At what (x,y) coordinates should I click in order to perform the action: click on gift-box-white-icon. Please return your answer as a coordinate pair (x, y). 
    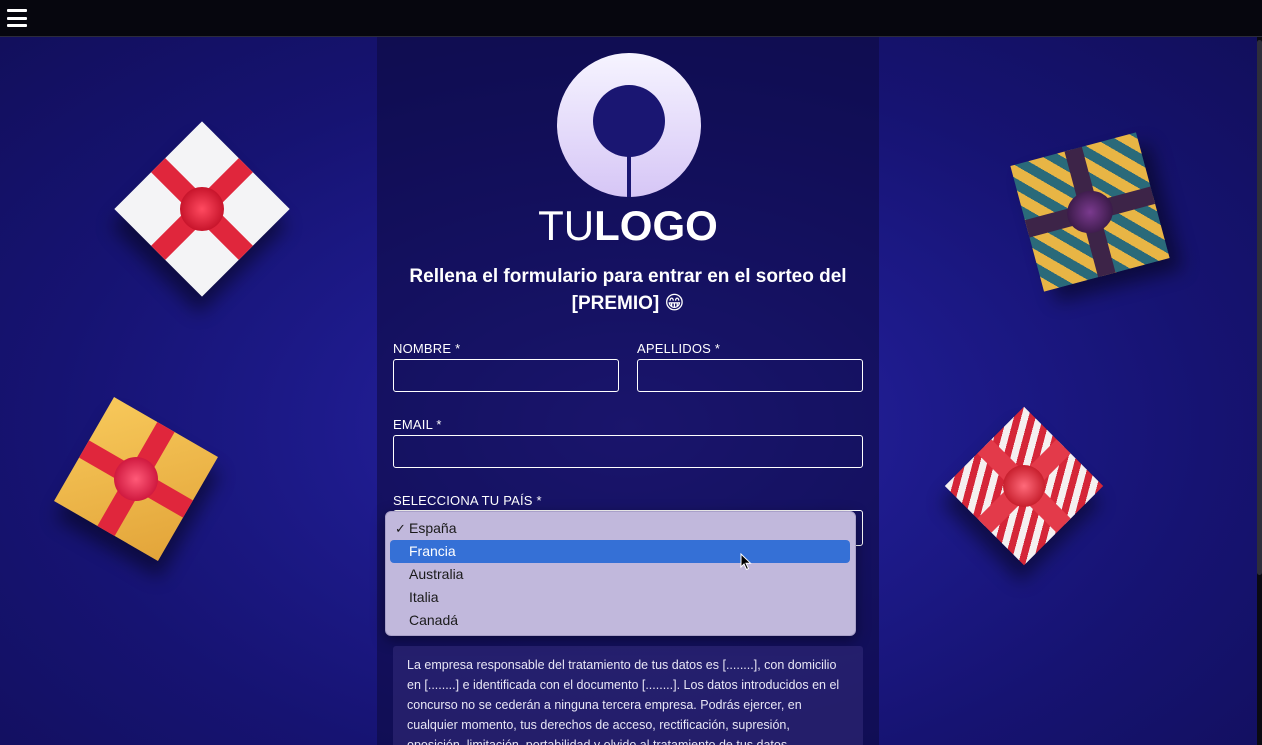
    Looking at the image, I should click on (202, 209).